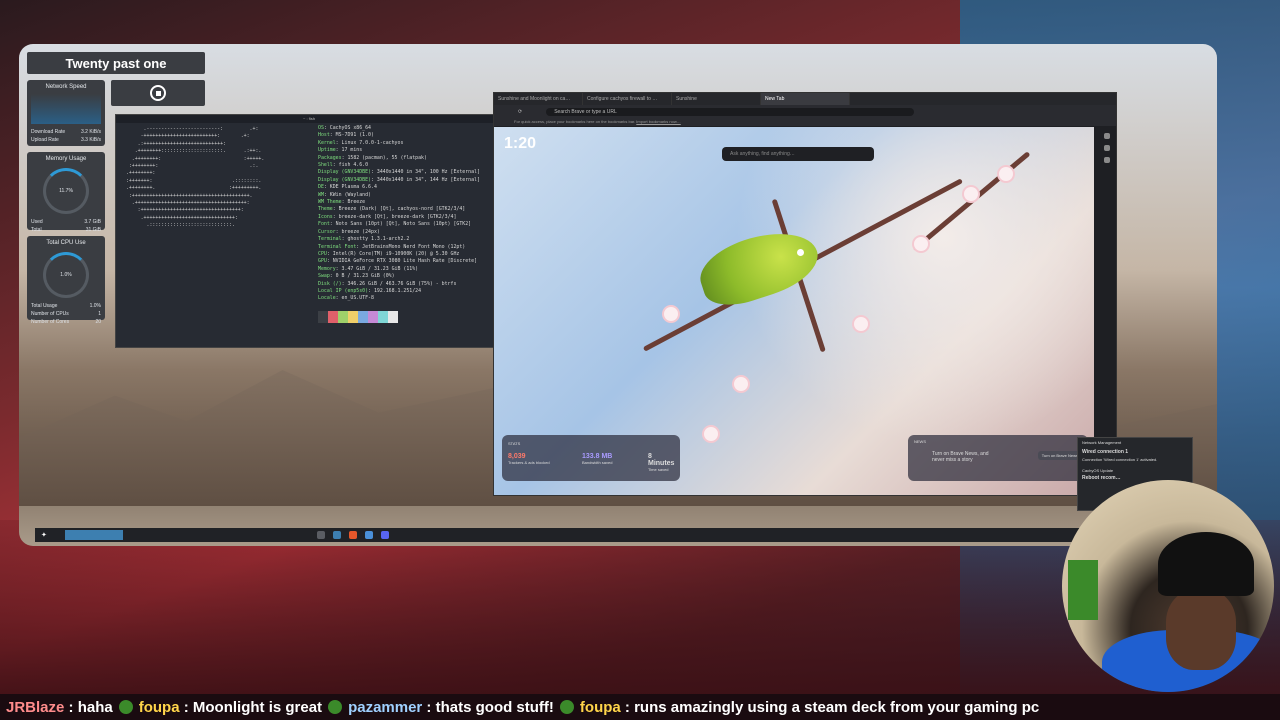 This screenshot has width=1280, height=720. What do you see at coordinates (350, 165) in the screenshot?
I see `system-info-value: : fish 4.6.0` at bounding box center [350, 165].